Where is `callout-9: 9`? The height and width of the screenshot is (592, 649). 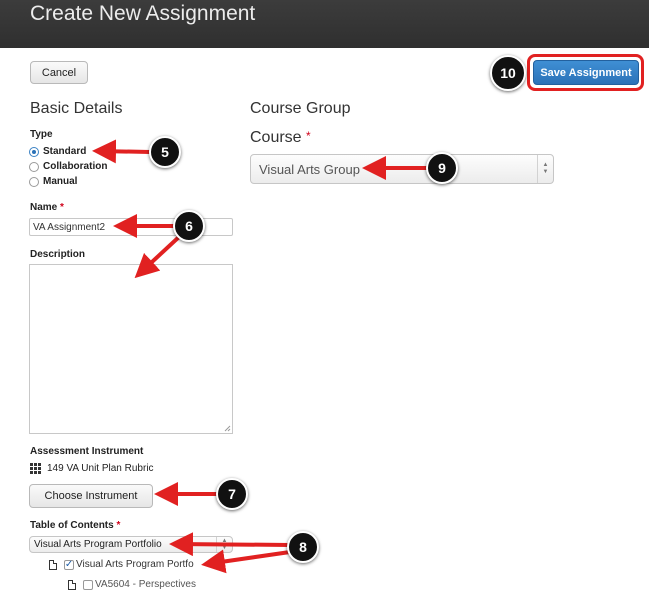
callout-9: 9 is located at coordinates (442, 168).